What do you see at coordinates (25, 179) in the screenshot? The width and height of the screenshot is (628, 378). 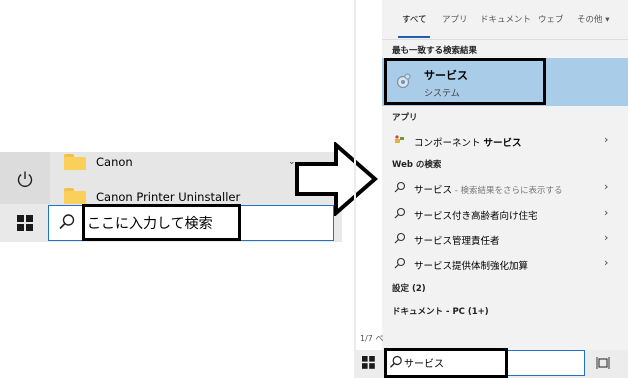 I see `power-icon` at bounding box center [25, 179].